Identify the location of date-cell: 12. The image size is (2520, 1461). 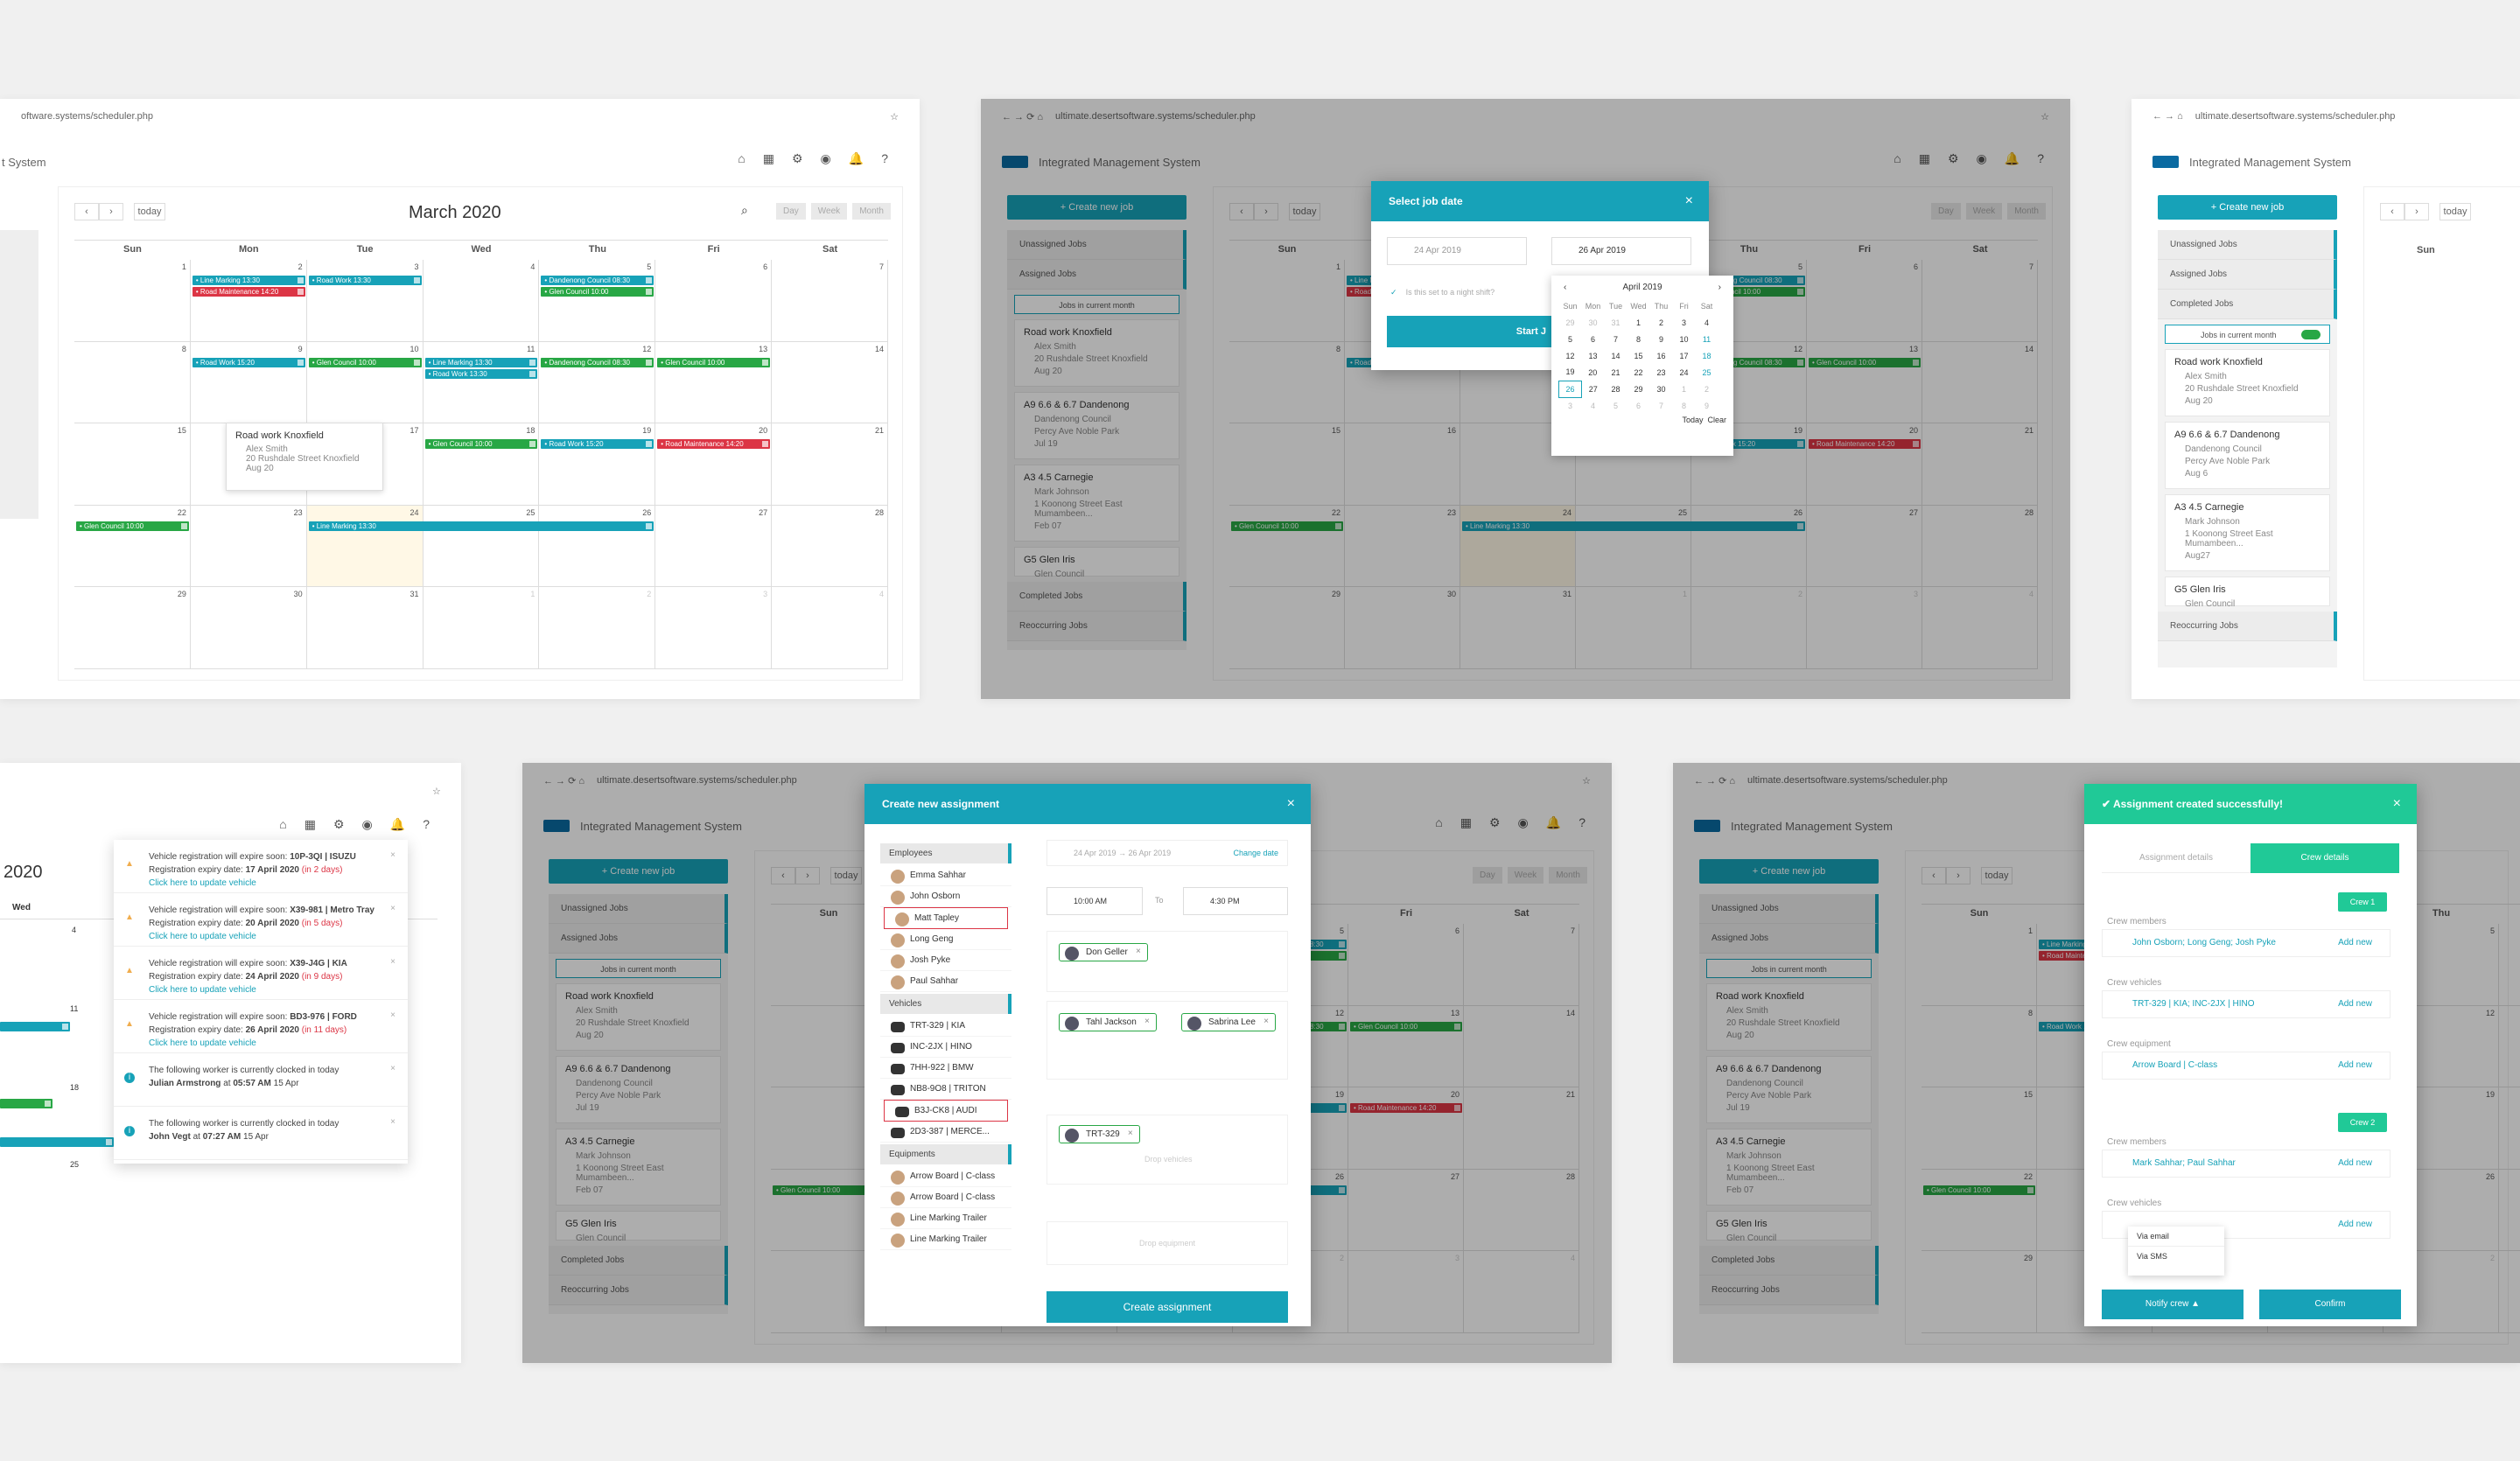
(1570, 355).